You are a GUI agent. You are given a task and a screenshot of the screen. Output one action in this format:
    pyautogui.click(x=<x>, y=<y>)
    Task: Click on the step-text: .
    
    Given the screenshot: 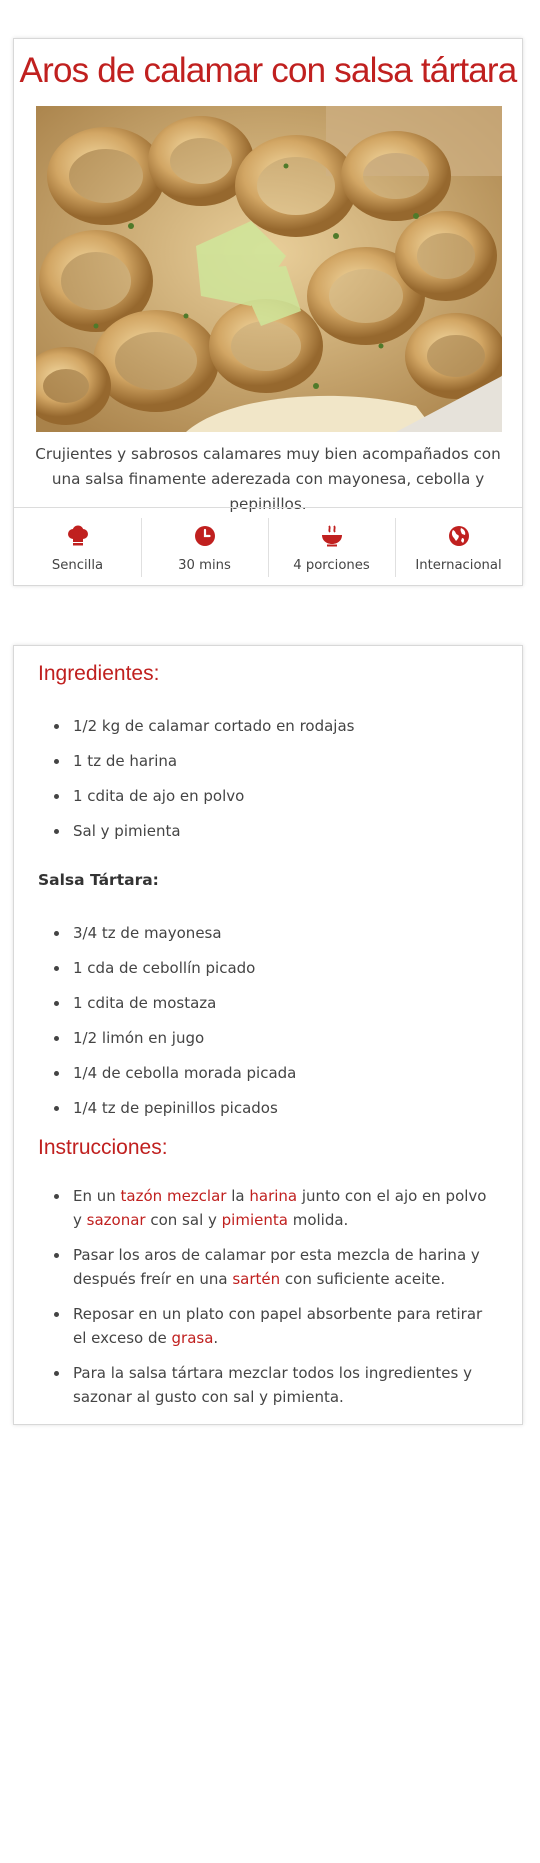 What is the action you would take?
    pyautogui.click(x=216, y=1338)
    